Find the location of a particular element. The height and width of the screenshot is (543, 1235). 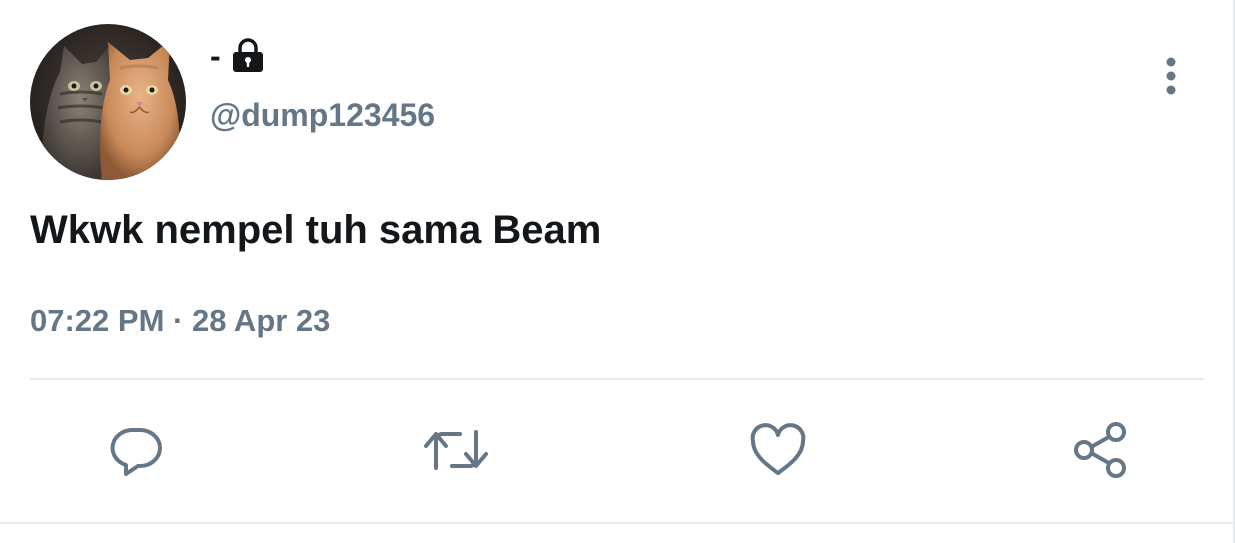

more-options-button is located at coordinates (1171, 76).